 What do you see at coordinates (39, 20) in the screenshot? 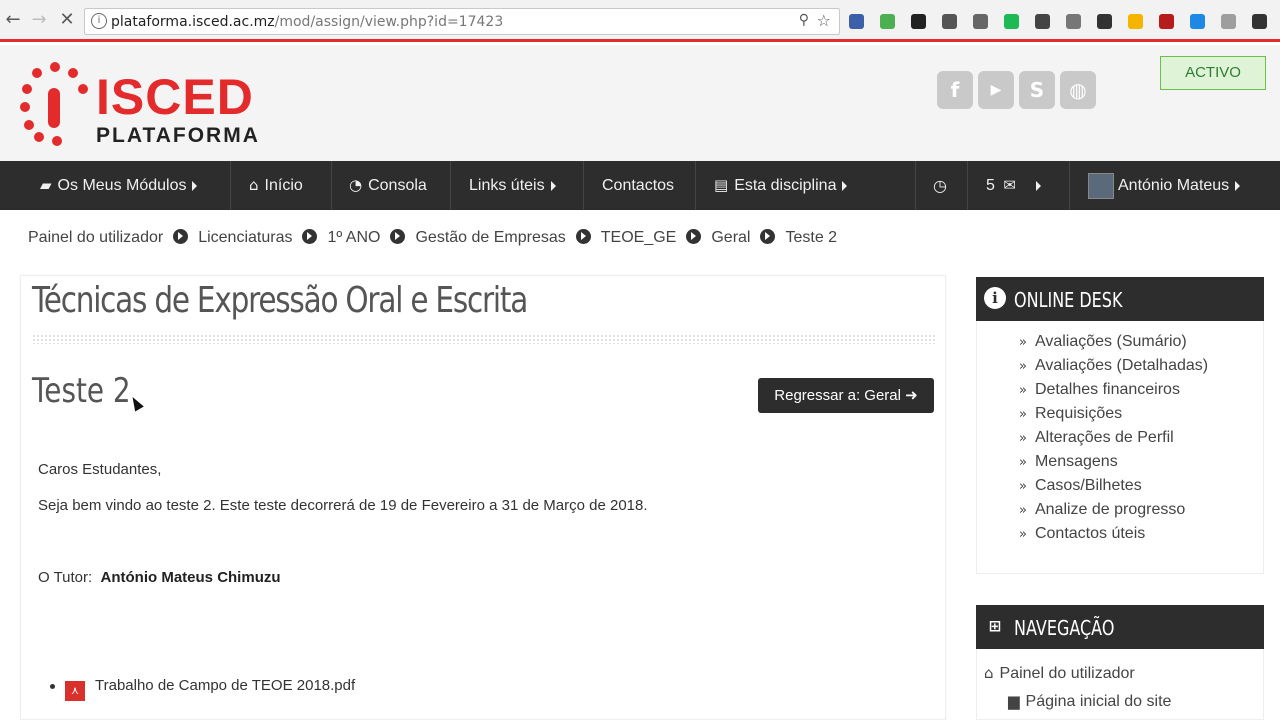
I see `arrow-right-icon: →` at bounding box center [39, 20].